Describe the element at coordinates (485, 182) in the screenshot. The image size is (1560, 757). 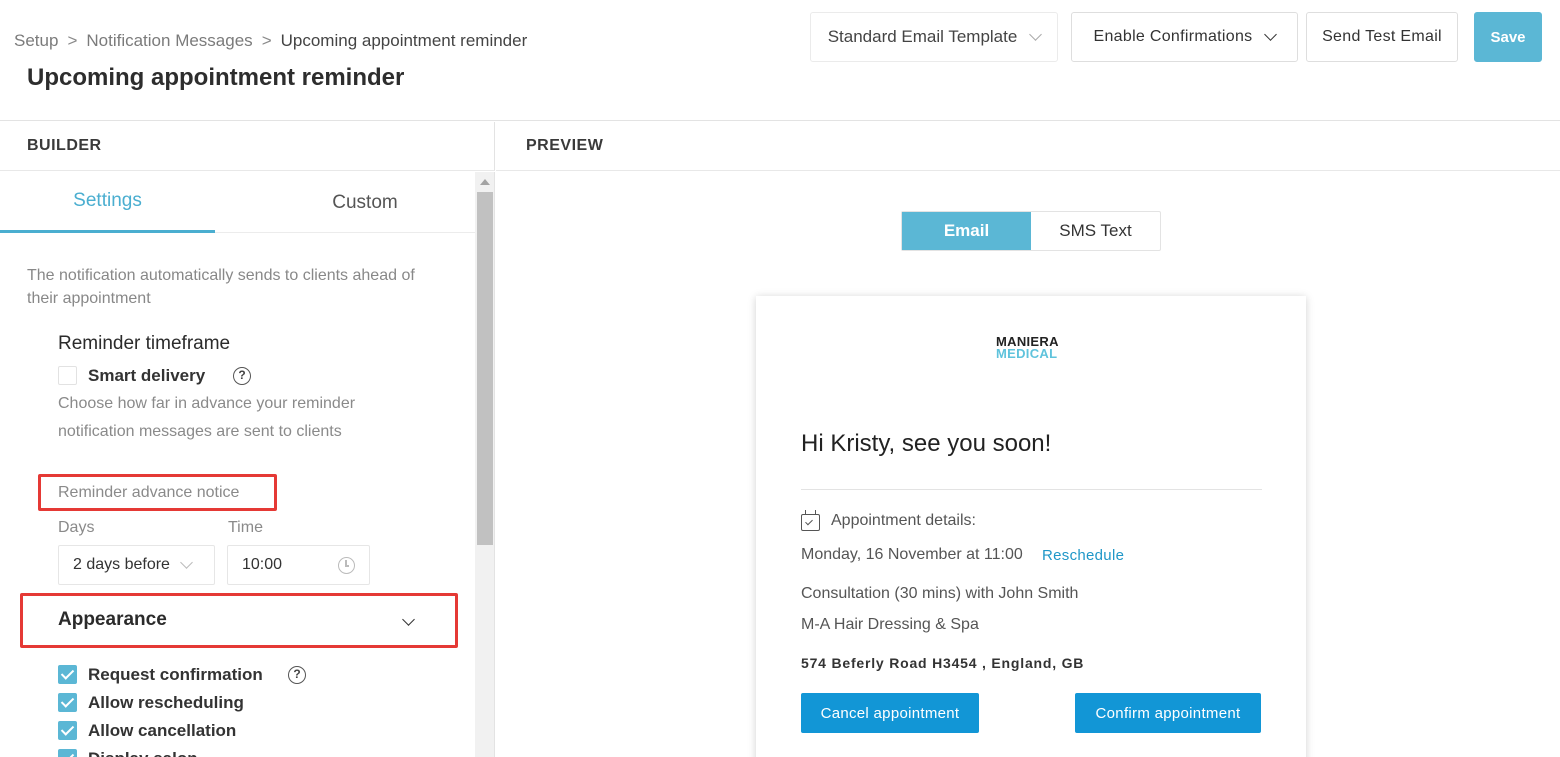
I see `scroll-up-arrow-icon` at that location.